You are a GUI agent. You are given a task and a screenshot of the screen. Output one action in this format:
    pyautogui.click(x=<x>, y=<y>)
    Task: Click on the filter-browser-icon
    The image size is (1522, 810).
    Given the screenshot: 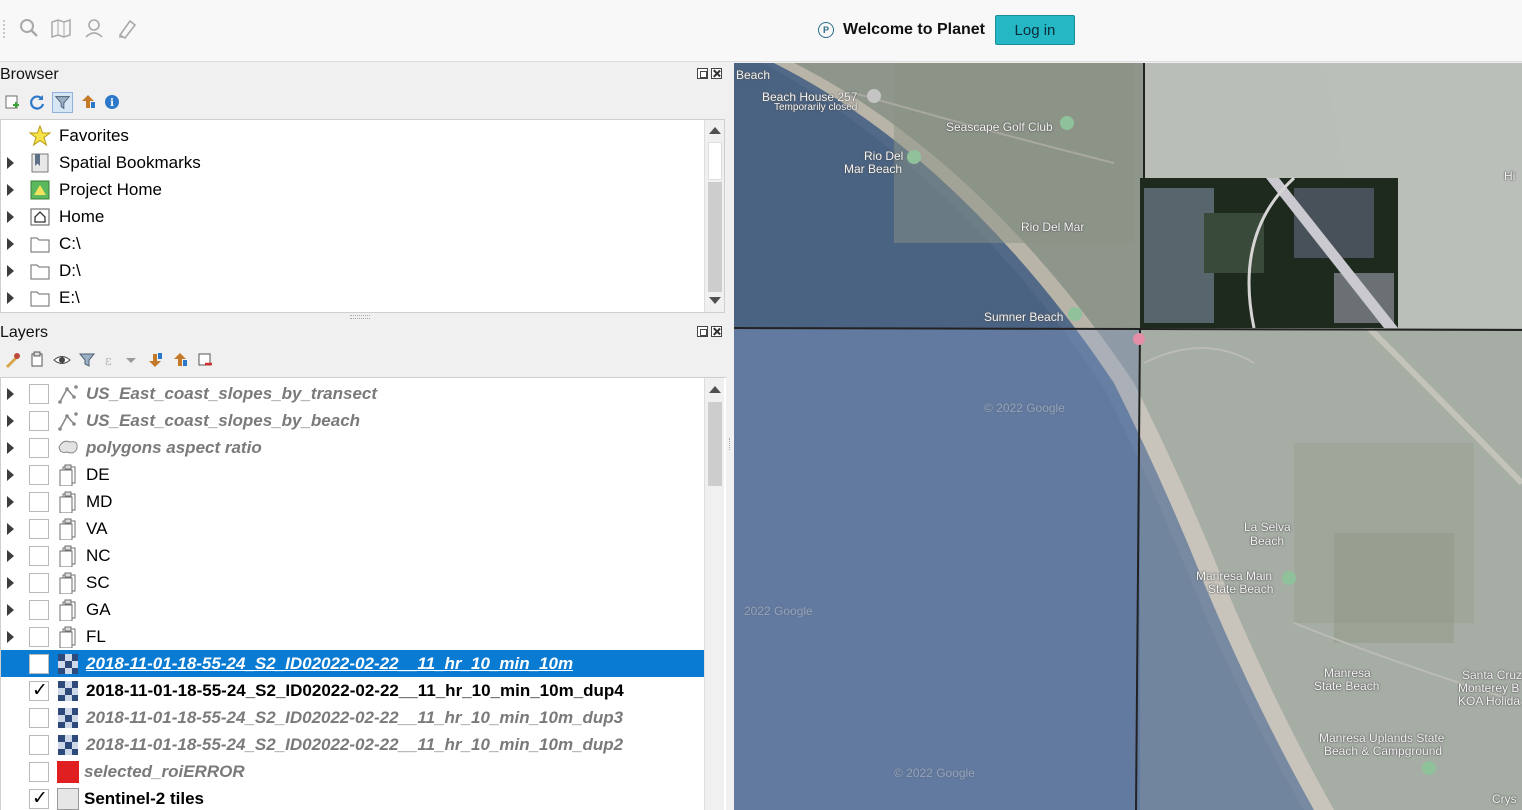 What is the action you would take?
    pyautogui.click(x=62, y=102)
    